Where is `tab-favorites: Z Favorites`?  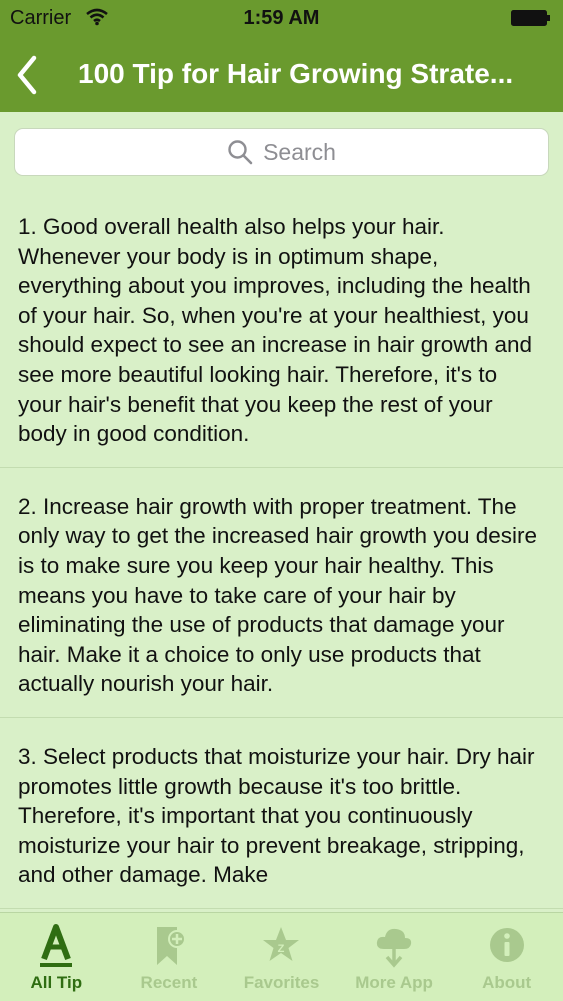
tab-favorites: Z Favorites is located at coordinates (281, 957).